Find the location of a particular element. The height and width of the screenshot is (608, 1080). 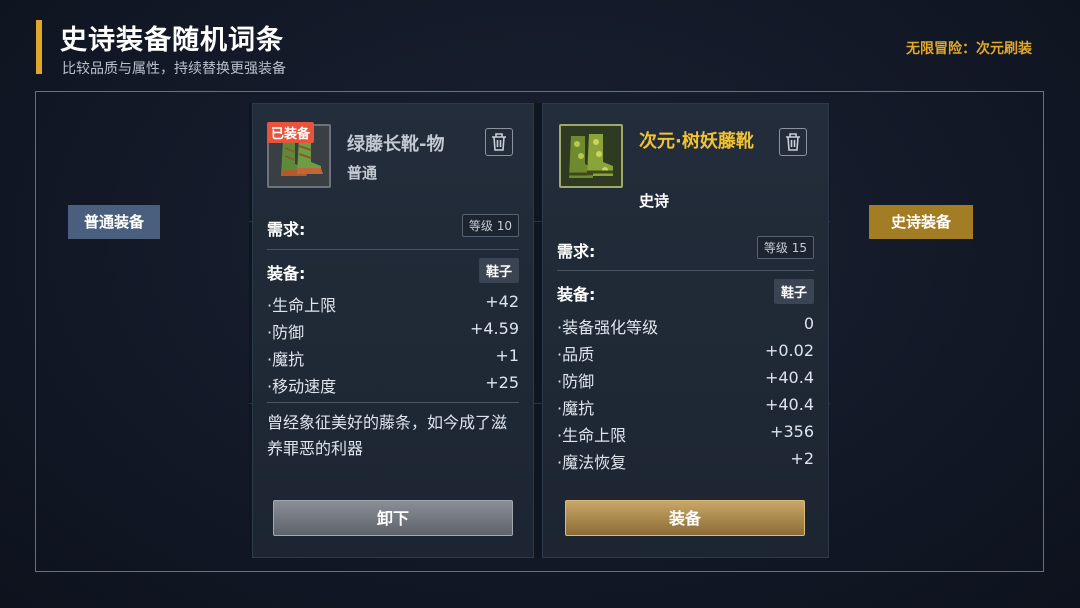

stat-value: +4.59 is located at coordinates (494, 328).